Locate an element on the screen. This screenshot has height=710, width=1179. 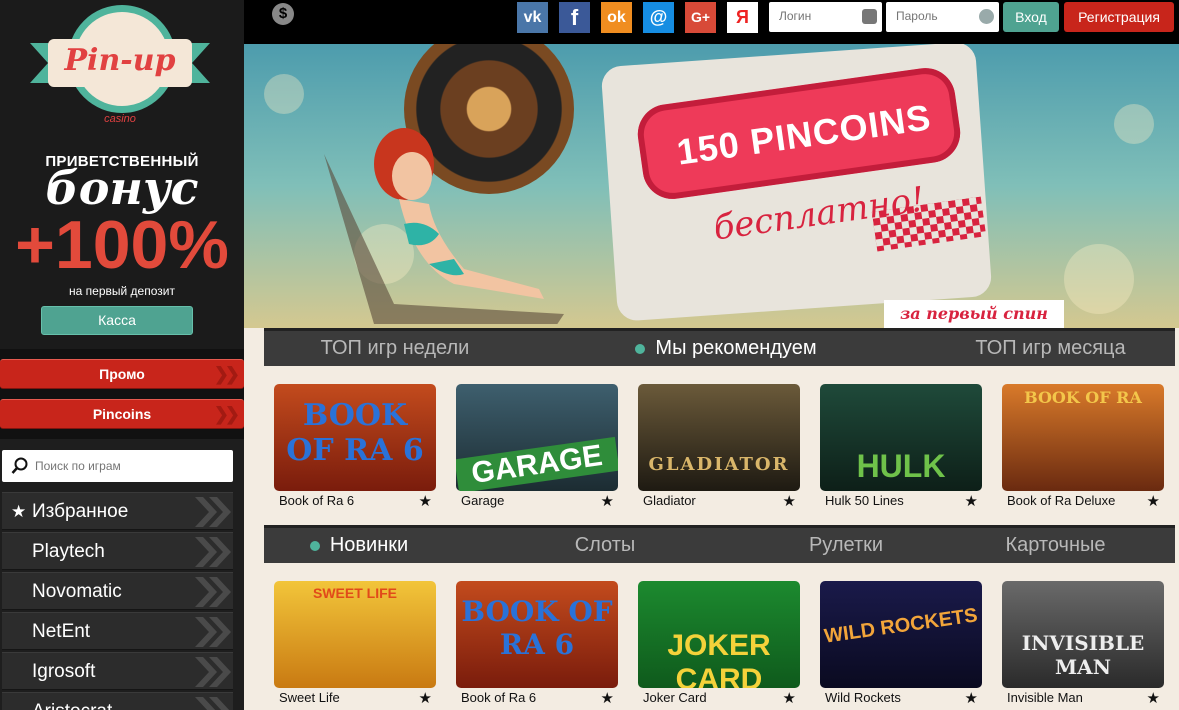
thumb-title: HULK is located at coordinates (901, 466).